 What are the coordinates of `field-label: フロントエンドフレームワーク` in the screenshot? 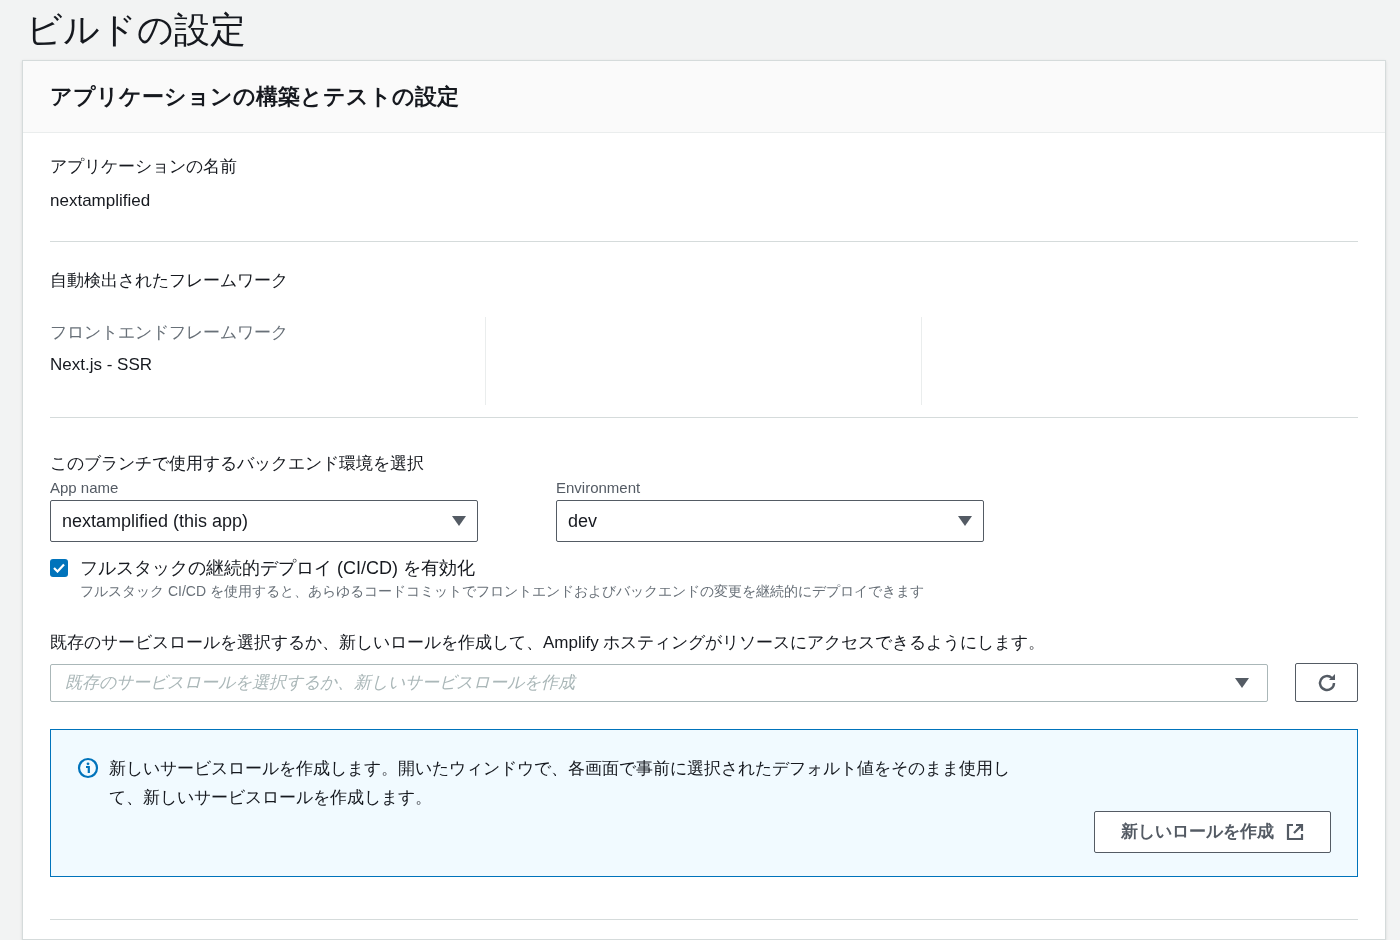 It's located at (169, 333).